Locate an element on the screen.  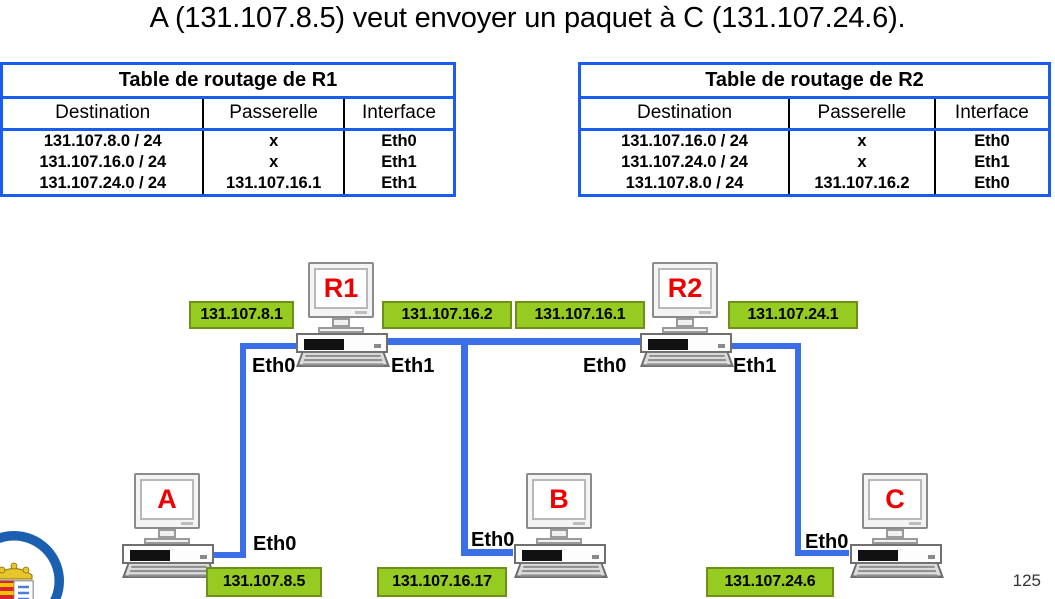
device-label-b: B is located at coordinates (559, 499).